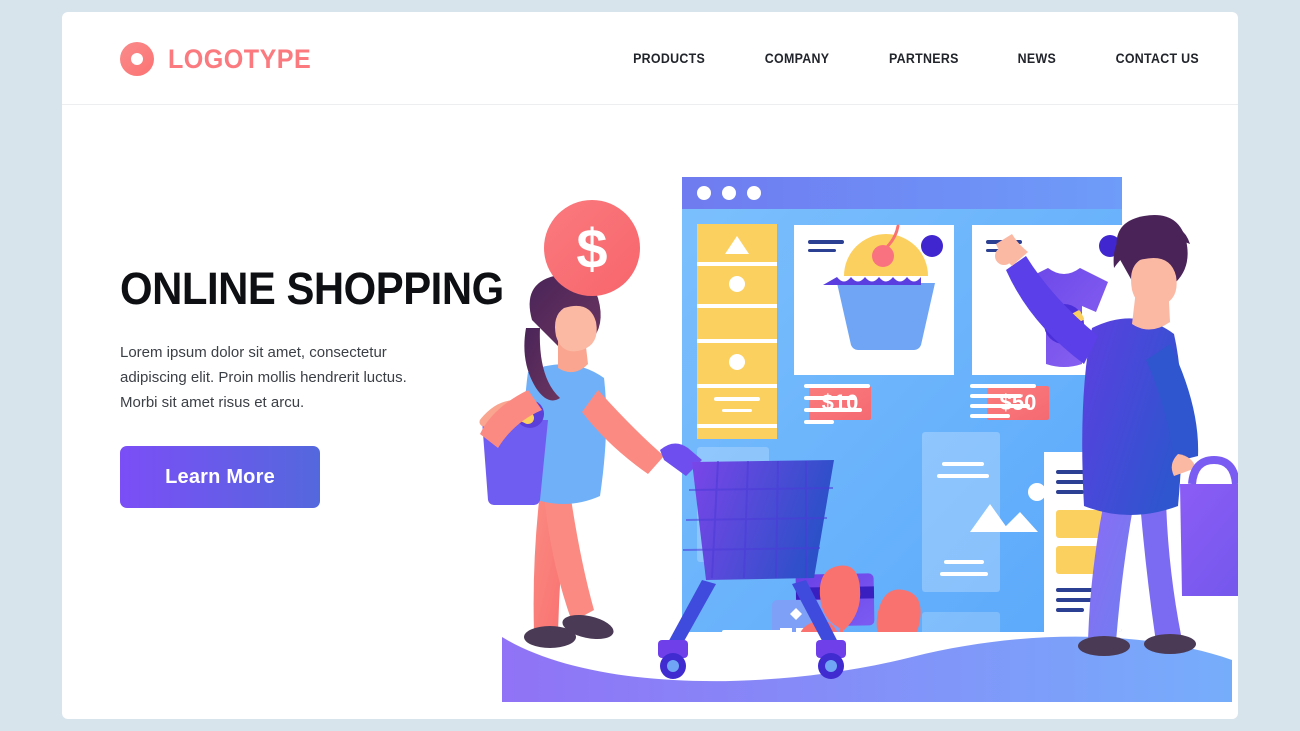 Image resolution: width=1300 pixels, height=731 pixels. I want to click on dollar-badge: $, so click(592, 248).